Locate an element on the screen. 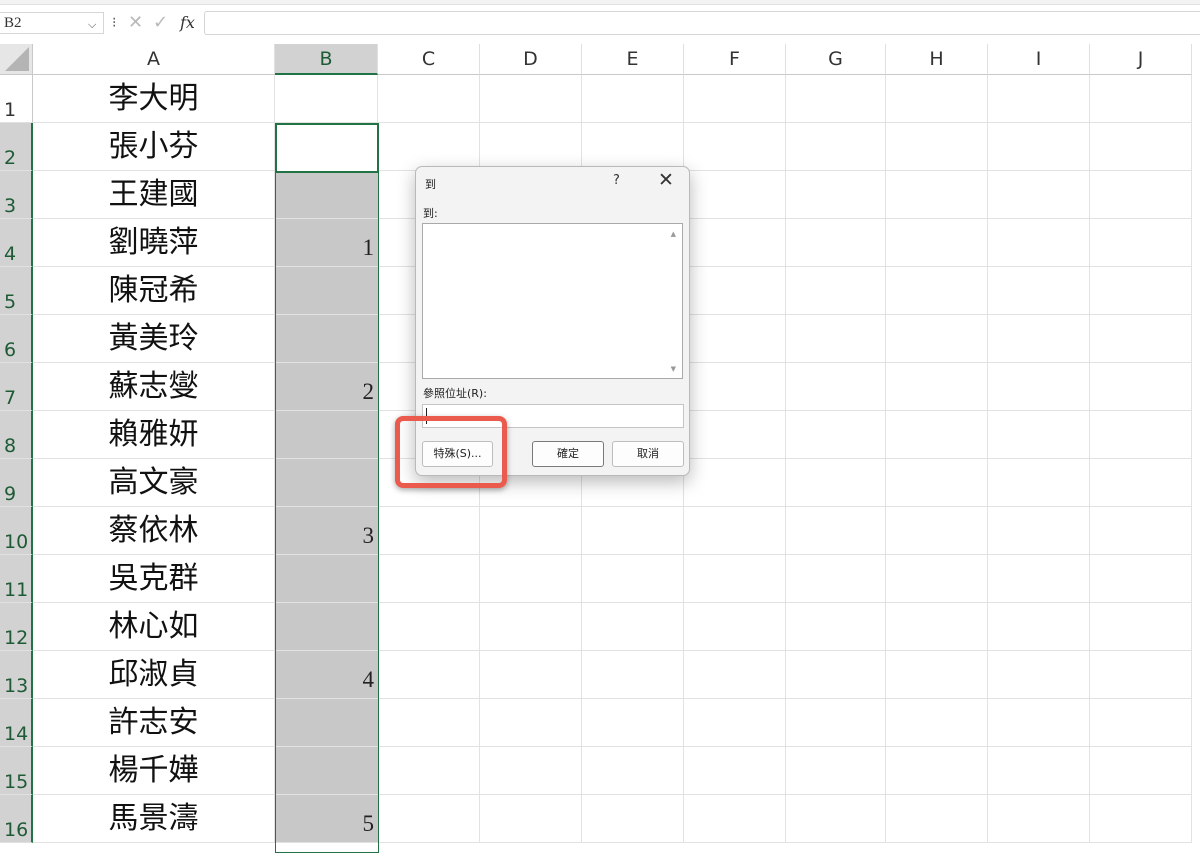  cell-i10 is located at coordinates (1039, 531).